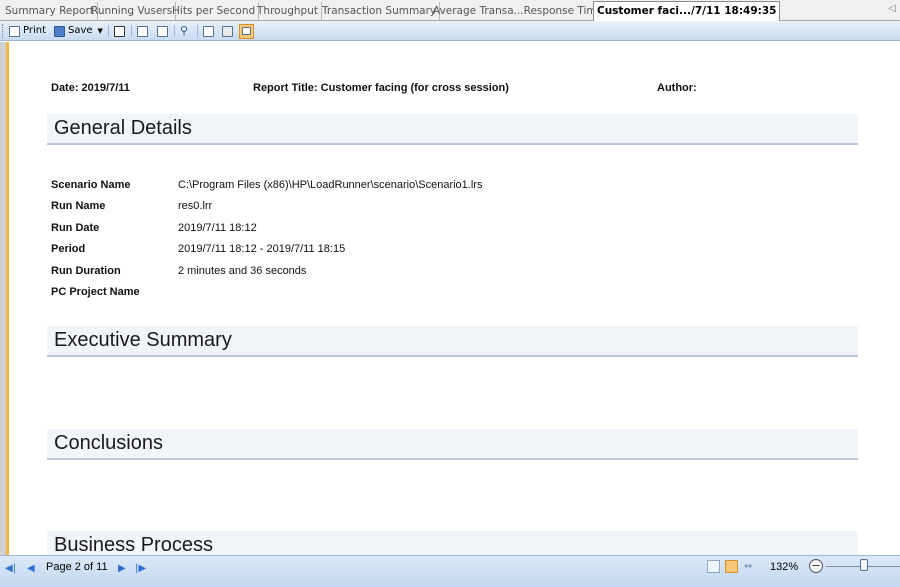 The width and height of the screenshot is (900, 587). What do you see at coordinates (10, 568) in the screenshot?
I see `first-page-icon: ◀​|` at bounding box center [10, 568].